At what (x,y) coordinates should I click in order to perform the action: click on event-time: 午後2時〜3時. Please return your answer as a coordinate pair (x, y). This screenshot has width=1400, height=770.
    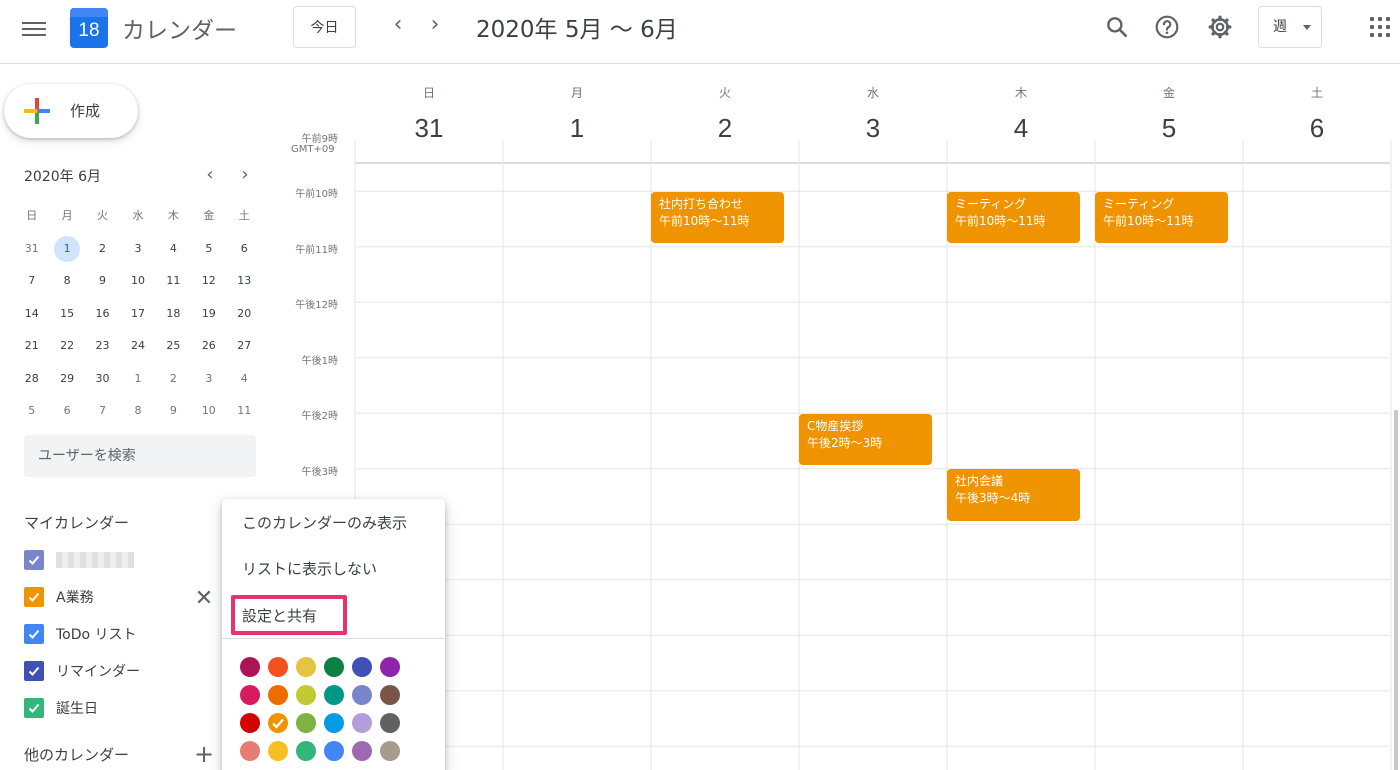
    Looking at the image, I should click on (845, 442).